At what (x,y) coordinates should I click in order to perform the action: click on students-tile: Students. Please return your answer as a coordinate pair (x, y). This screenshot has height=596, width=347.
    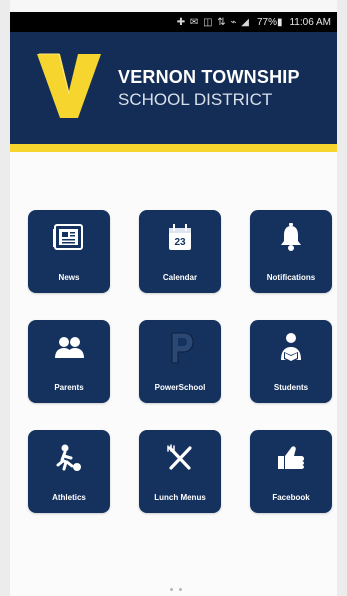
    Looking at the image, I should click on (291, 361).